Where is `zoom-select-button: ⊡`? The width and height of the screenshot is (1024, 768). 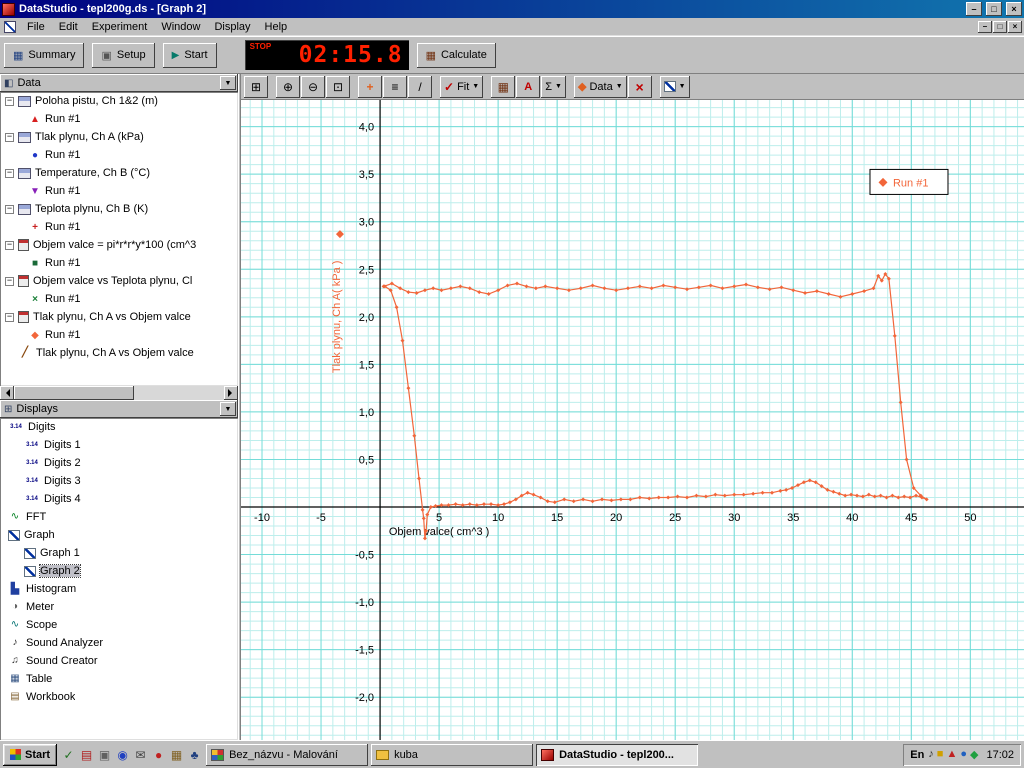 zoom-select-button: ⊡ is located at coordinates (338, 86).